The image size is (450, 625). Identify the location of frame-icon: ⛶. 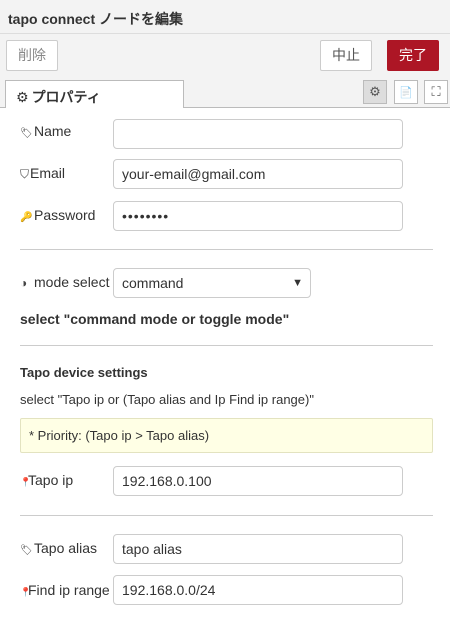
(436, 91).